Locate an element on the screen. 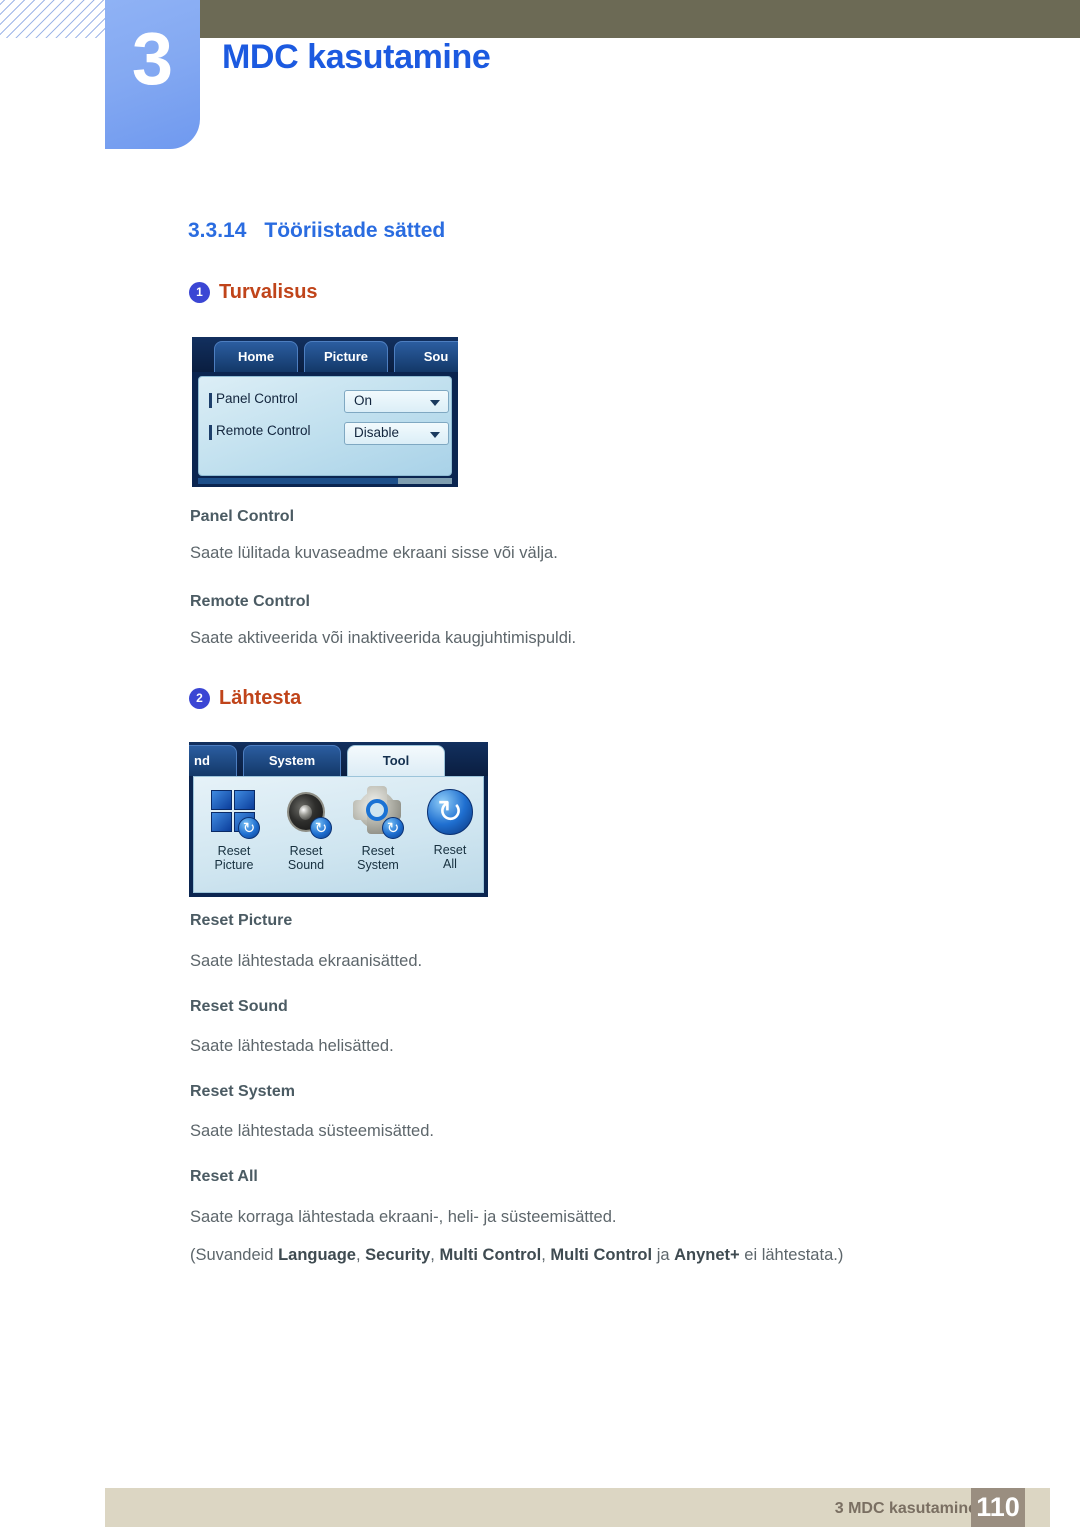 The image size is (1080, 1527). reset-system-button: ↻ Reset System is located at coordinates (378, 829).